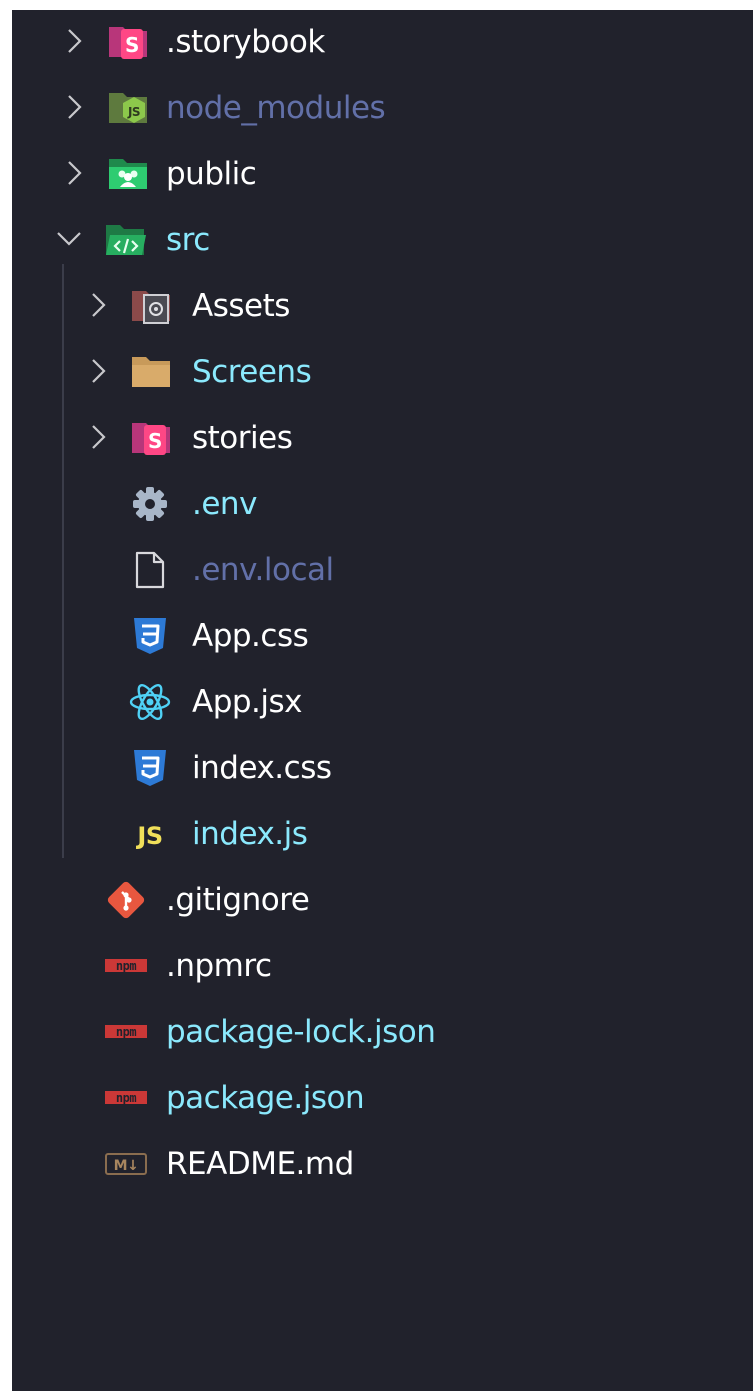 The image size is (753, 1391). What do you see at coordinates (211, 174) in the screenshot?
I see `tree-item-label: public` at bounding box center [211, 174].